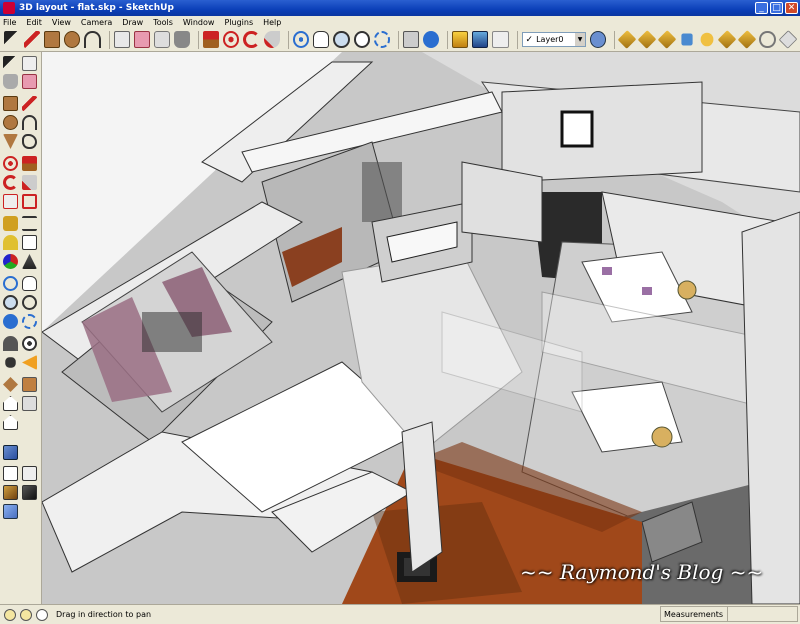  I want to click on monochrome-style-icon, so click(788, 39).